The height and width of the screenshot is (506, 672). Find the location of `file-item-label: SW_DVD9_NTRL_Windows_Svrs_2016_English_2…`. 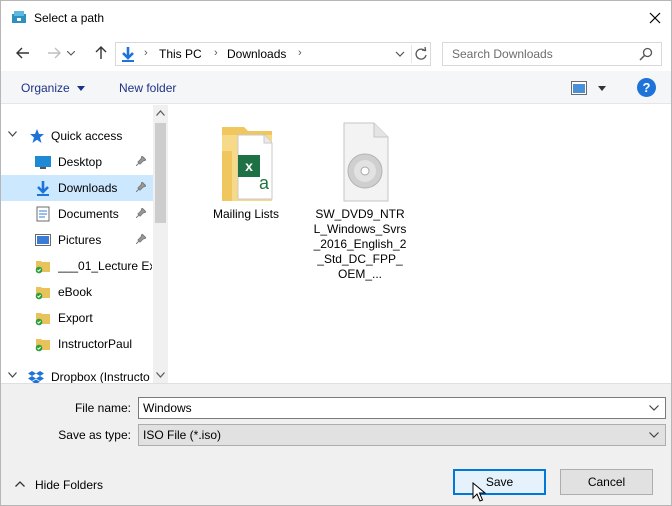

file-item-label: SW_DVD9_NTRL_Windows_Svrs_2016_English_2… is located at coordinates (360, 244).